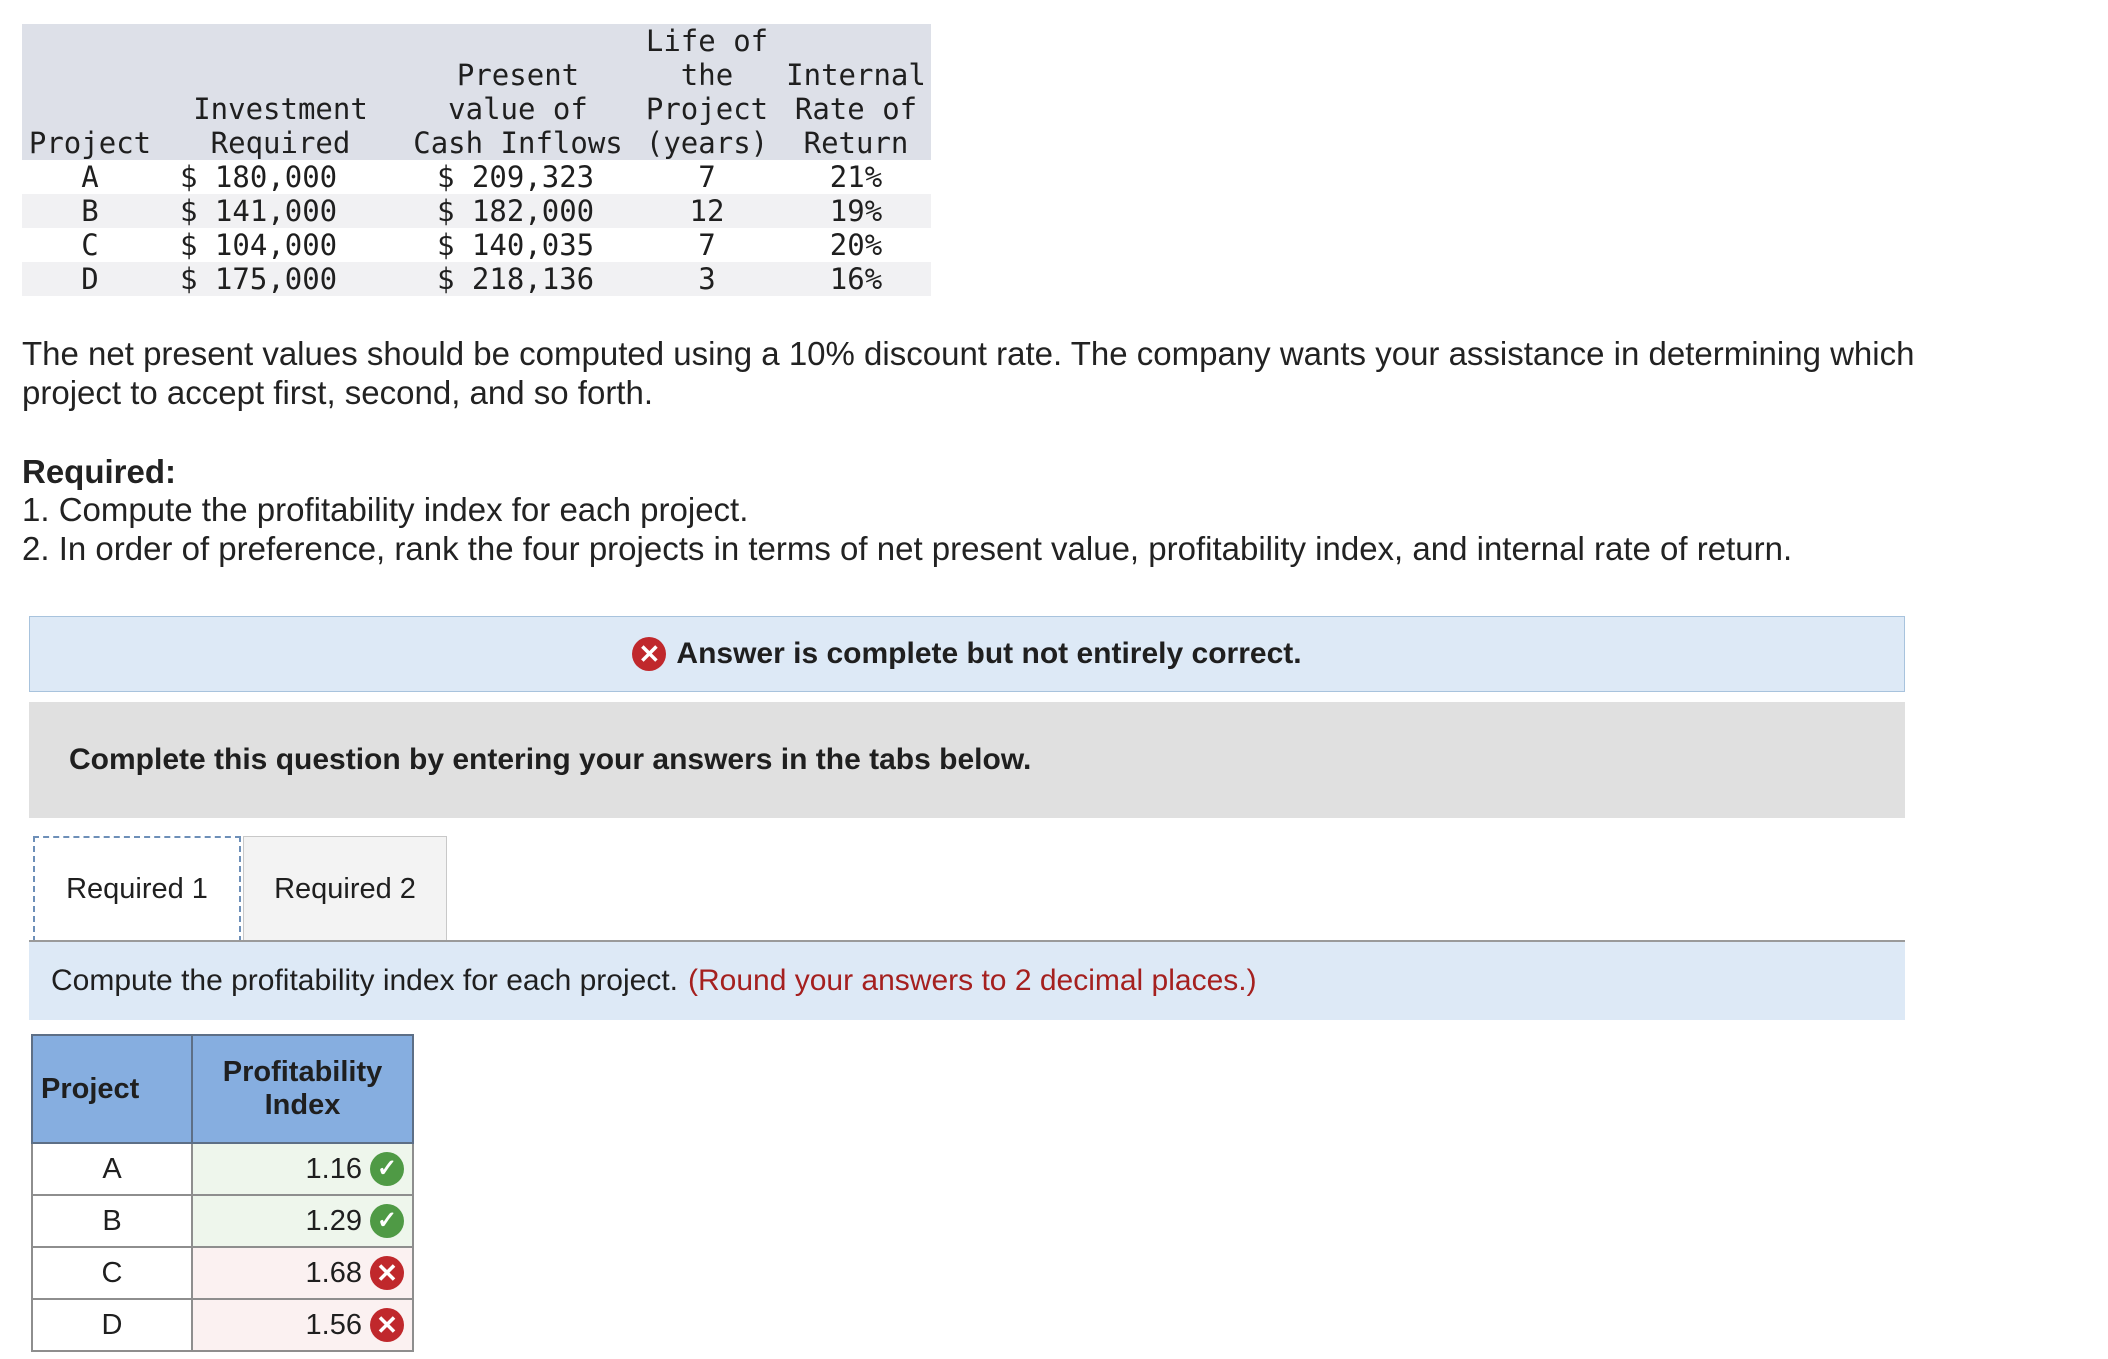  I want to click on table-row: D $ 175,000 $ 218,136 3 16%, so click(476, 279).